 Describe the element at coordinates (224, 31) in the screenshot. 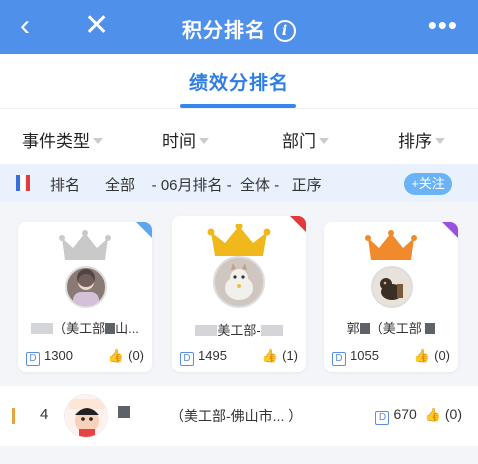

I see `page-title-text: 积分排名` at that location.